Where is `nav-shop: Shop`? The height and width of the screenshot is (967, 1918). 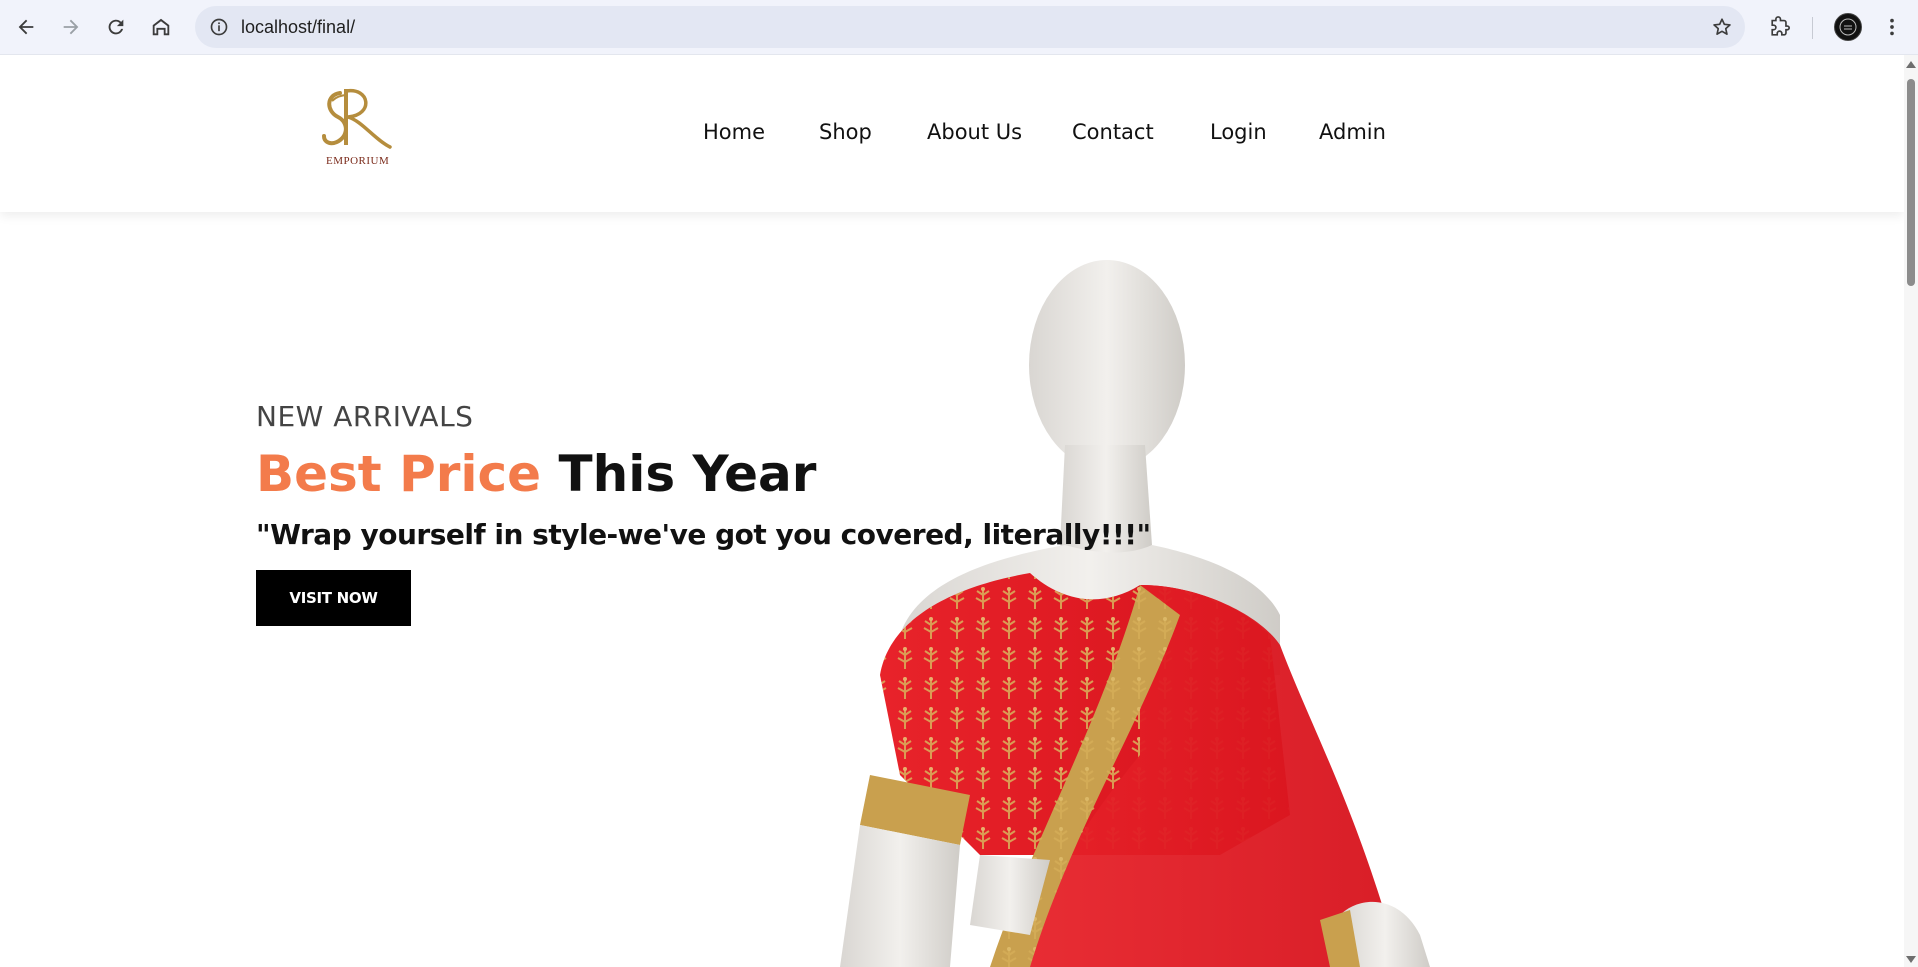
nav-shop: Shop is located at coordinates (845, 132).